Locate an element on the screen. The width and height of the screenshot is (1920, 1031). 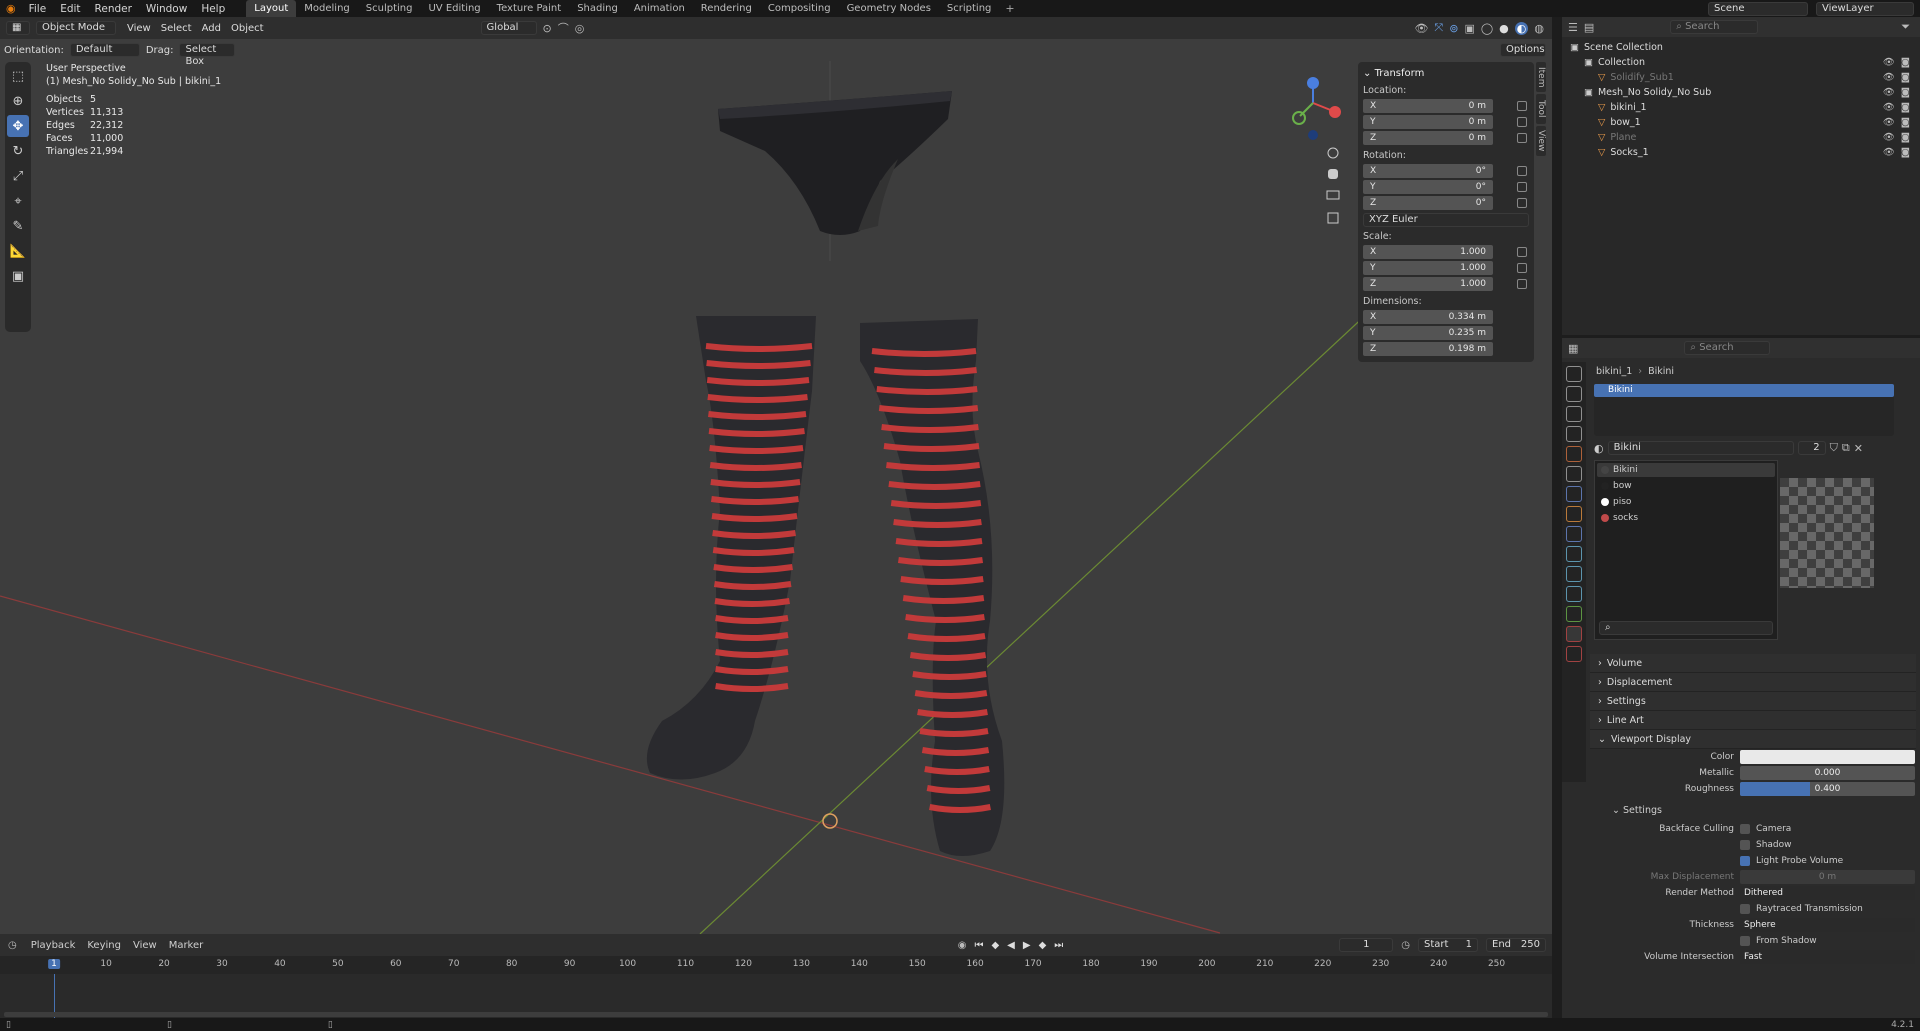
display-mode-icon: ▤ is located at coordinates (1589, 27).